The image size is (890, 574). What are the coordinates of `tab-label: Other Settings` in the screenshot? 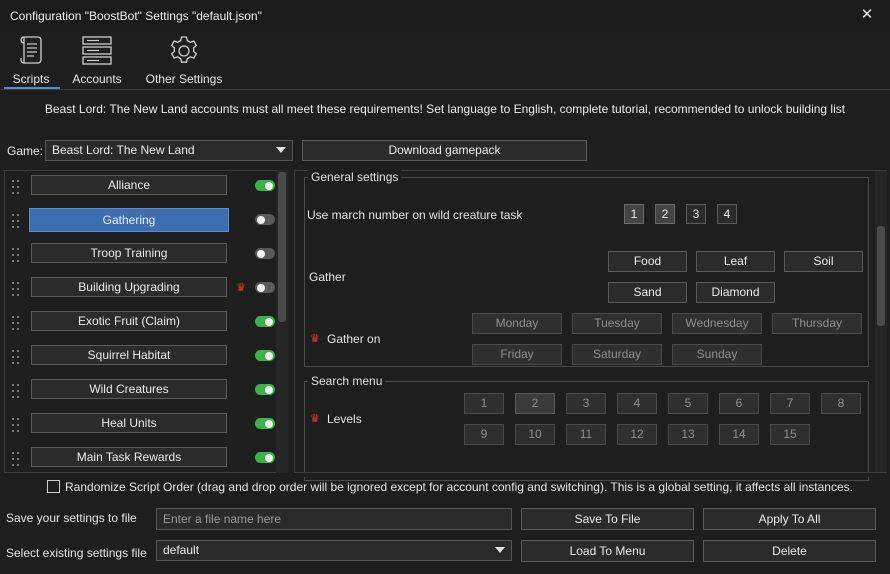 It's located at (184, 79).